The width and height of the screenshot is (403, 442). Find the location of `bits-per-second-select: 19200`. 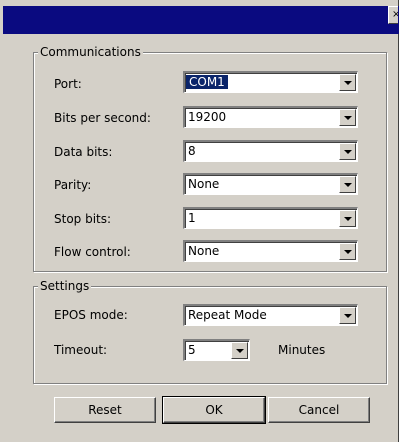

bits-per-second-select: 19200 is located at coordinates (270, 117).